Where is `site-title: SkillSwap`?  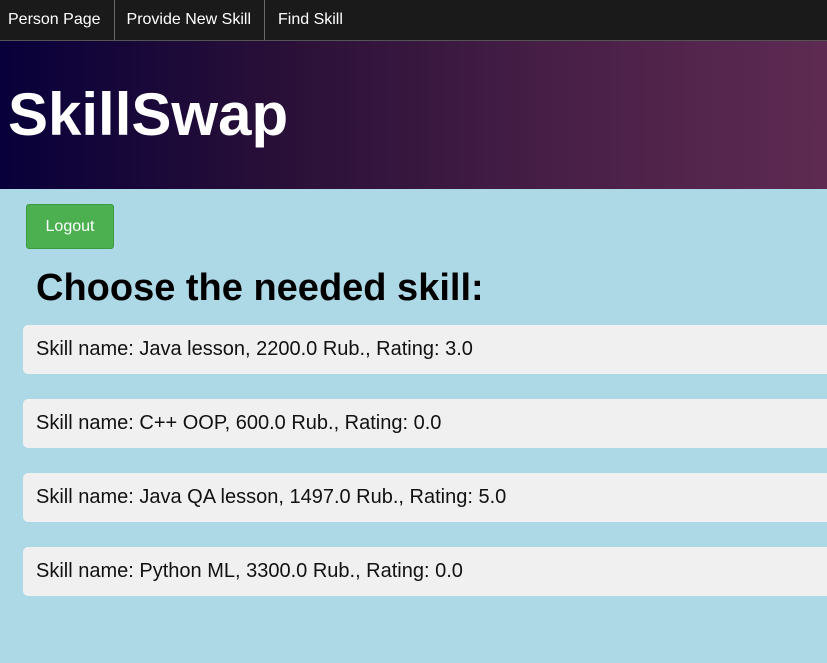 site-title: SkillSwap is located at coordinates (148, 114).